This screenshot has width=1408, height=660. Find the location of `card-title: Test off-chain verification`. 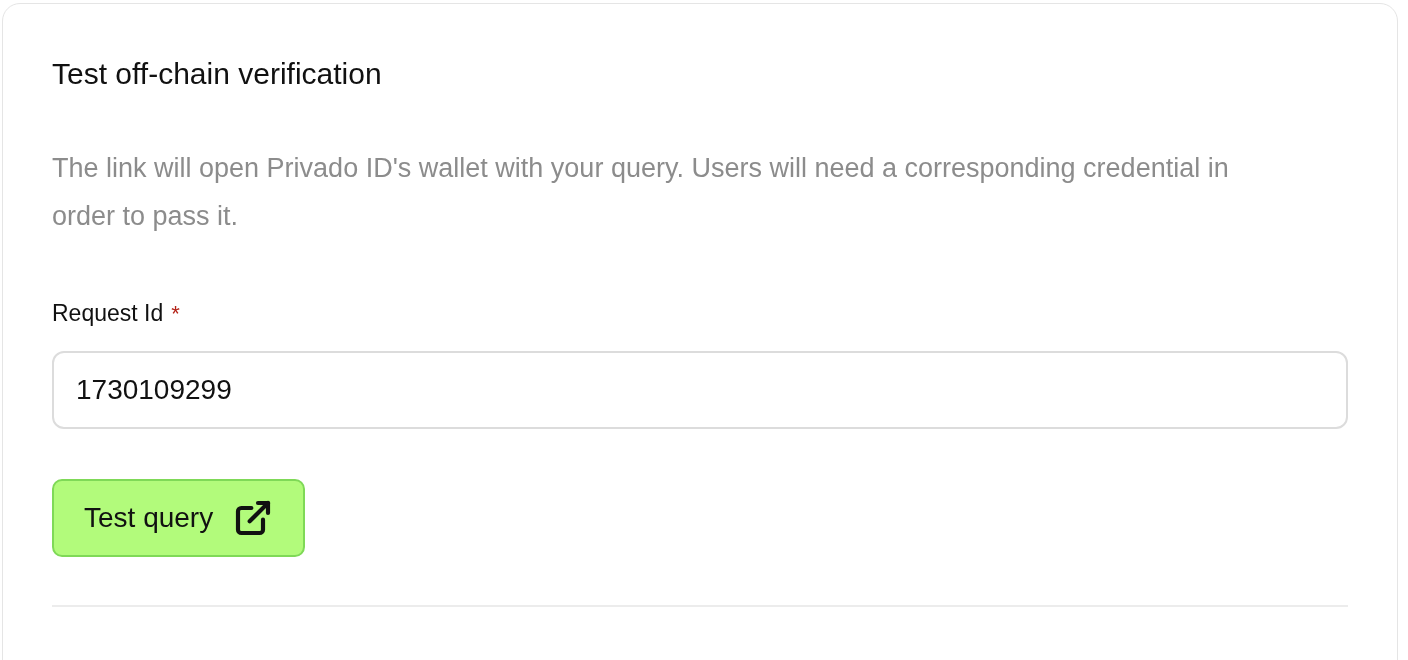

card-title: Test off-chain verification is located at coordinates (217, 74).